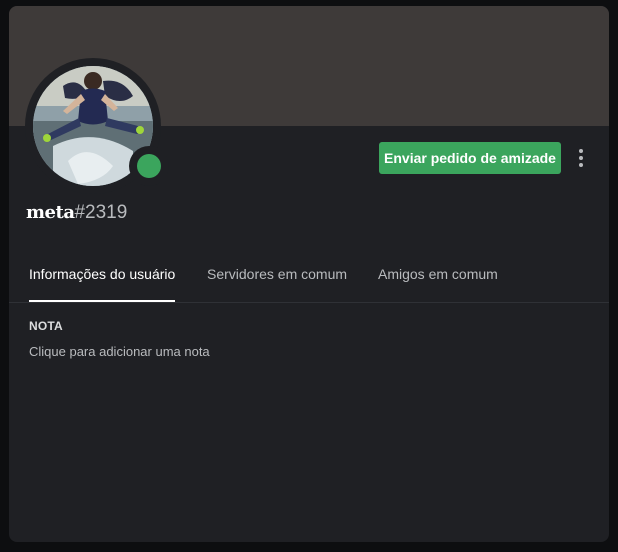 The image size is (618, 552). What do you see at coordinates (470, 158) in the screenshot?
I see `send-friend-request-button: Enviar pedido de amizade` at bounding box center [470, 158].